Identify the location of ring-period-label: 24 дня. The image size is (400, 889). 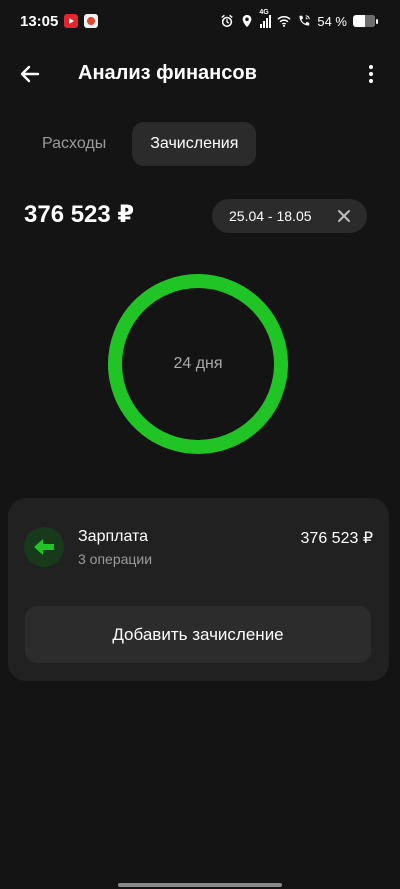
(198, 363).